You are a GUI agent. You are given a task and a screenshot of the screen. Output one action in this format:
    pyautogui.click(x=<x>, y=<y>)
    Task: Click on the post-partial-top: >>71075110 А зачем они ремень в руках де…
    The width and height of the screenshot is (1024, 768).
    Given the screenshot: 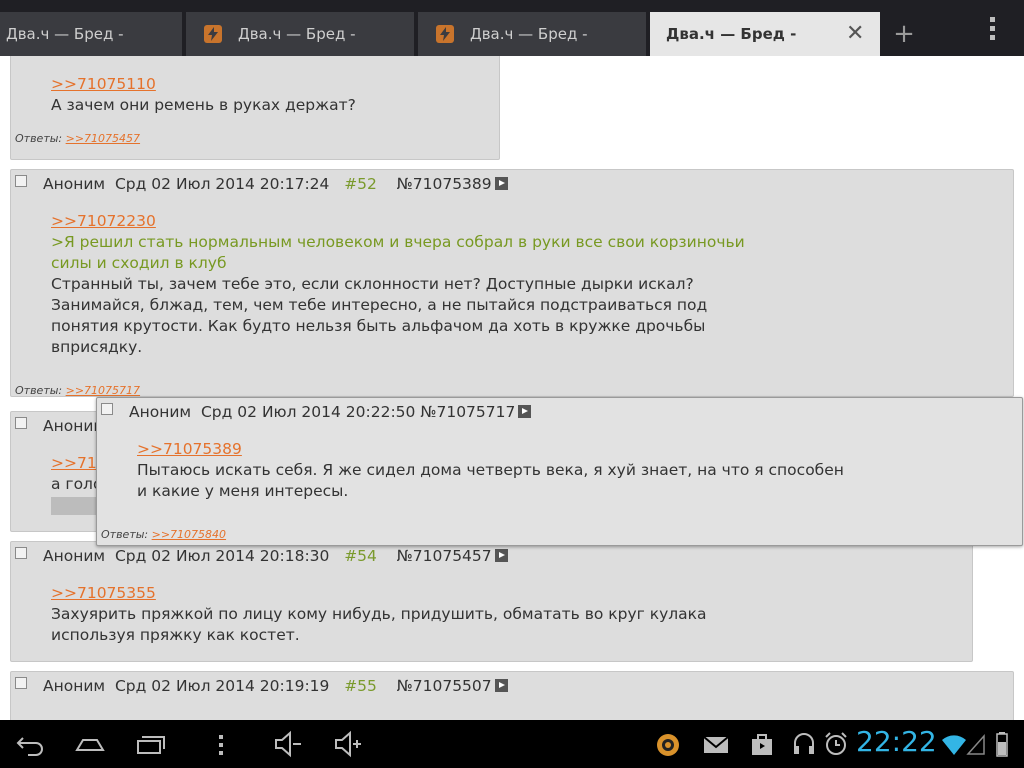 What is the action you would take?
    pyautogui.click(x=255, y=108)
    